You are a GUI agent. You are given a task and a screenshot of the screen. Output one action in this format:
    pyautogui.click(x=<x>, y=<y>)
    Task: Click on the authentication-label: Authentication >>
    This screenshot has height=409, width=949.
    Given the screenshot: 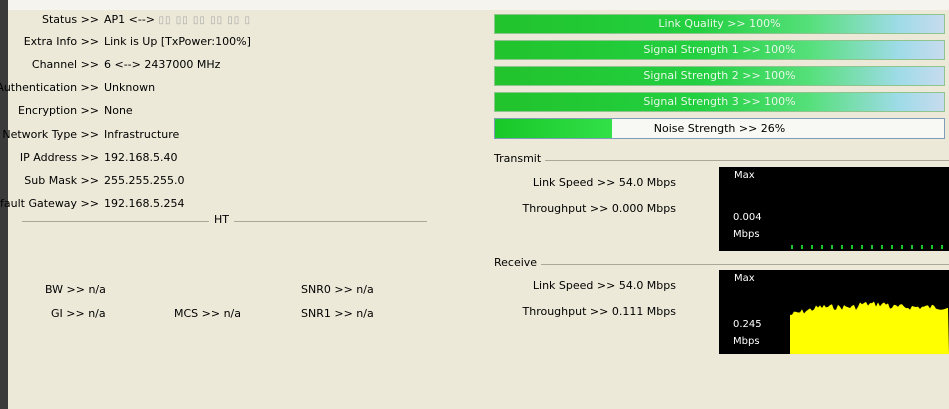 What is the action you would take?
    pyautogui.click(x=49, y=87)
    